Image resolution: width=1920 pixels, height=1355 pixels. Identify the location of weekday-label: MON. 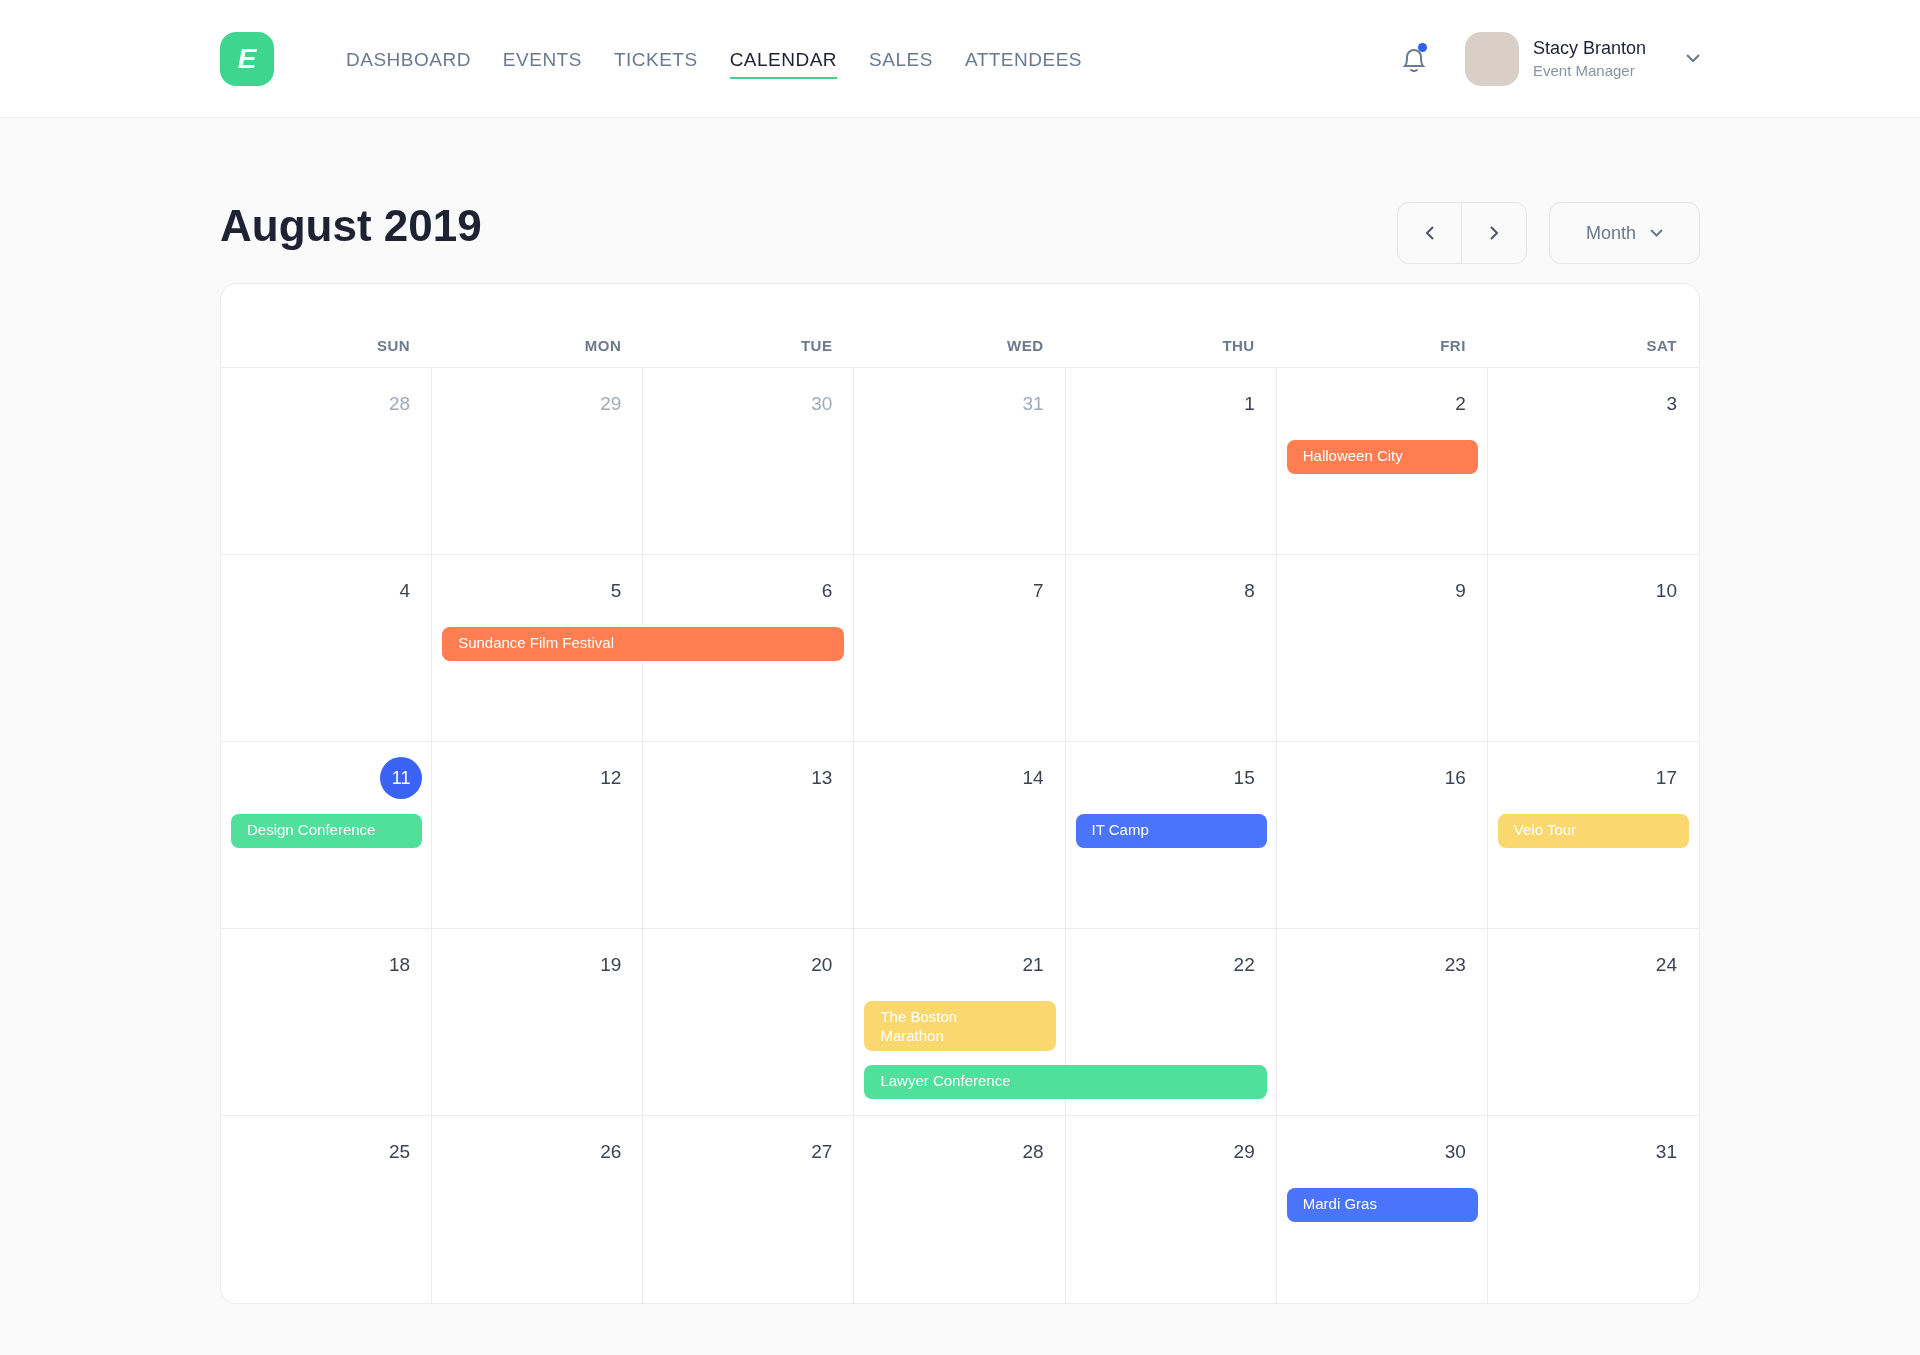
(603, 345).